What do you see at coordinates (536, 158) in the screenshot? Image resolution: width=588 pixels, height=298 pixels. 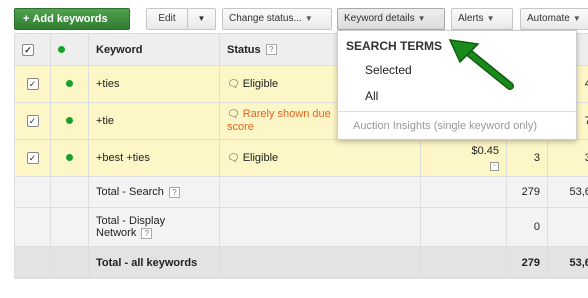 I see `clicks-value: 3` at bounding box center [536, 158].